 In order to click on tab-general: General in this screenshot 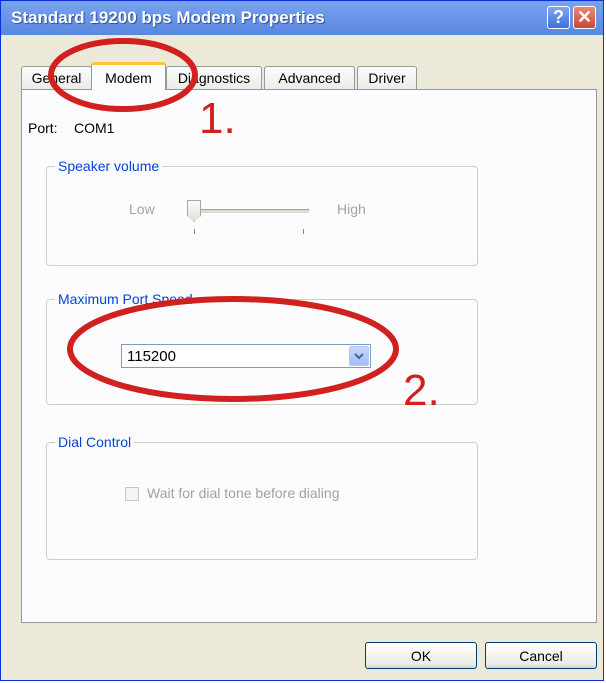, I will do `click(56, 77)`.